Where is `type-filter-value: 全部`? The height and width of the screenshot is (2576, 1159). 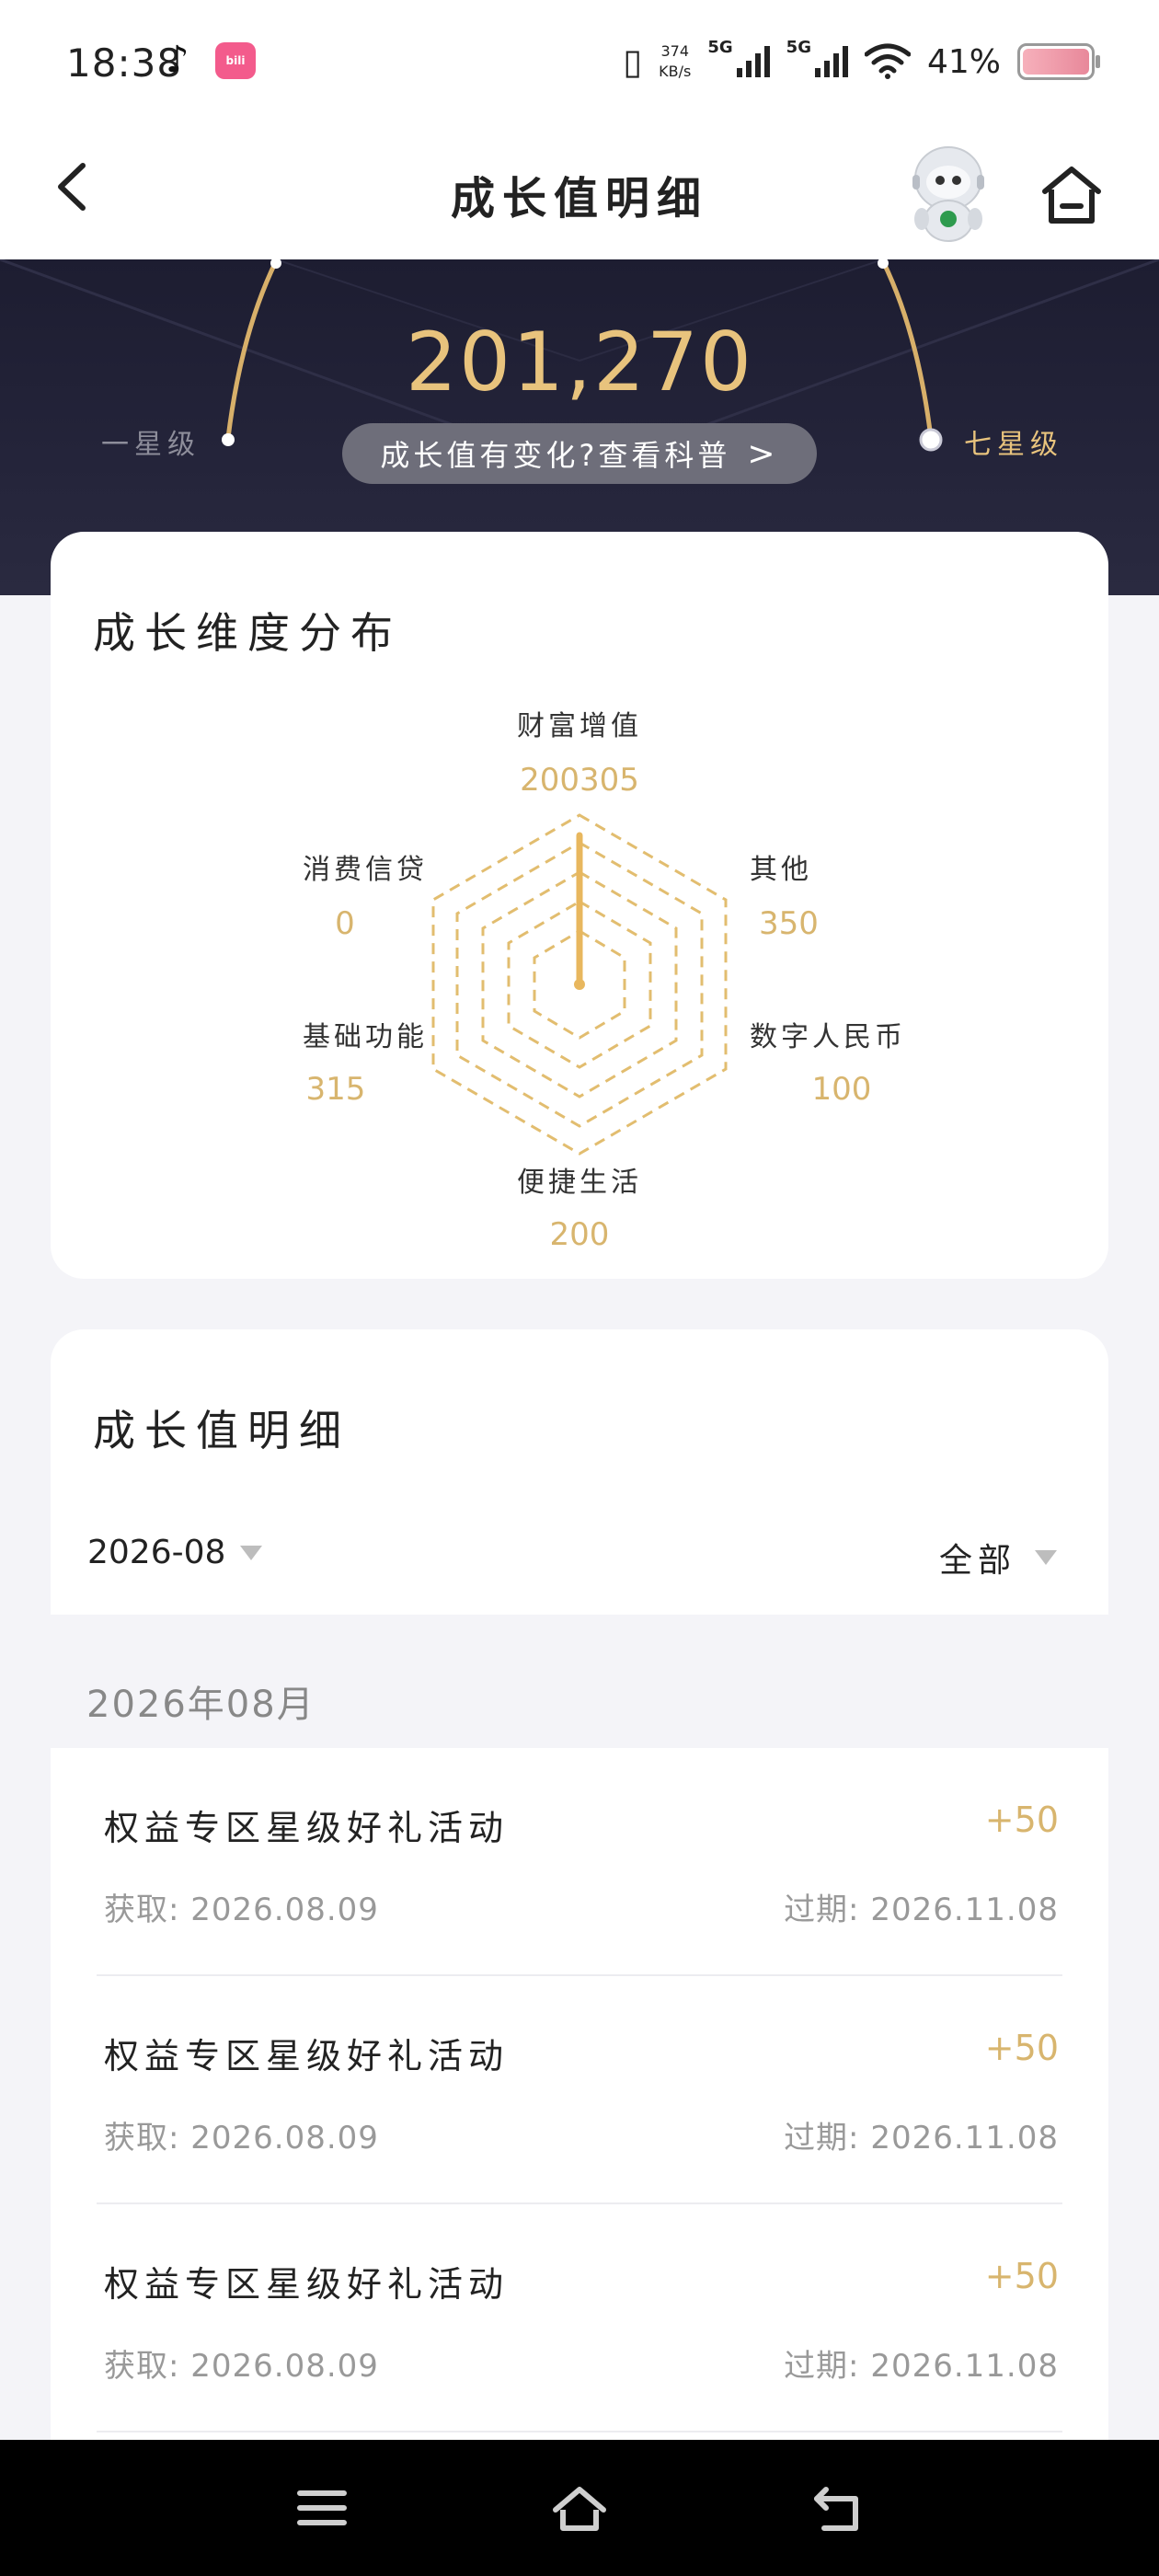
type-filter-value: 全部 is located at coordinates (977, 1561).